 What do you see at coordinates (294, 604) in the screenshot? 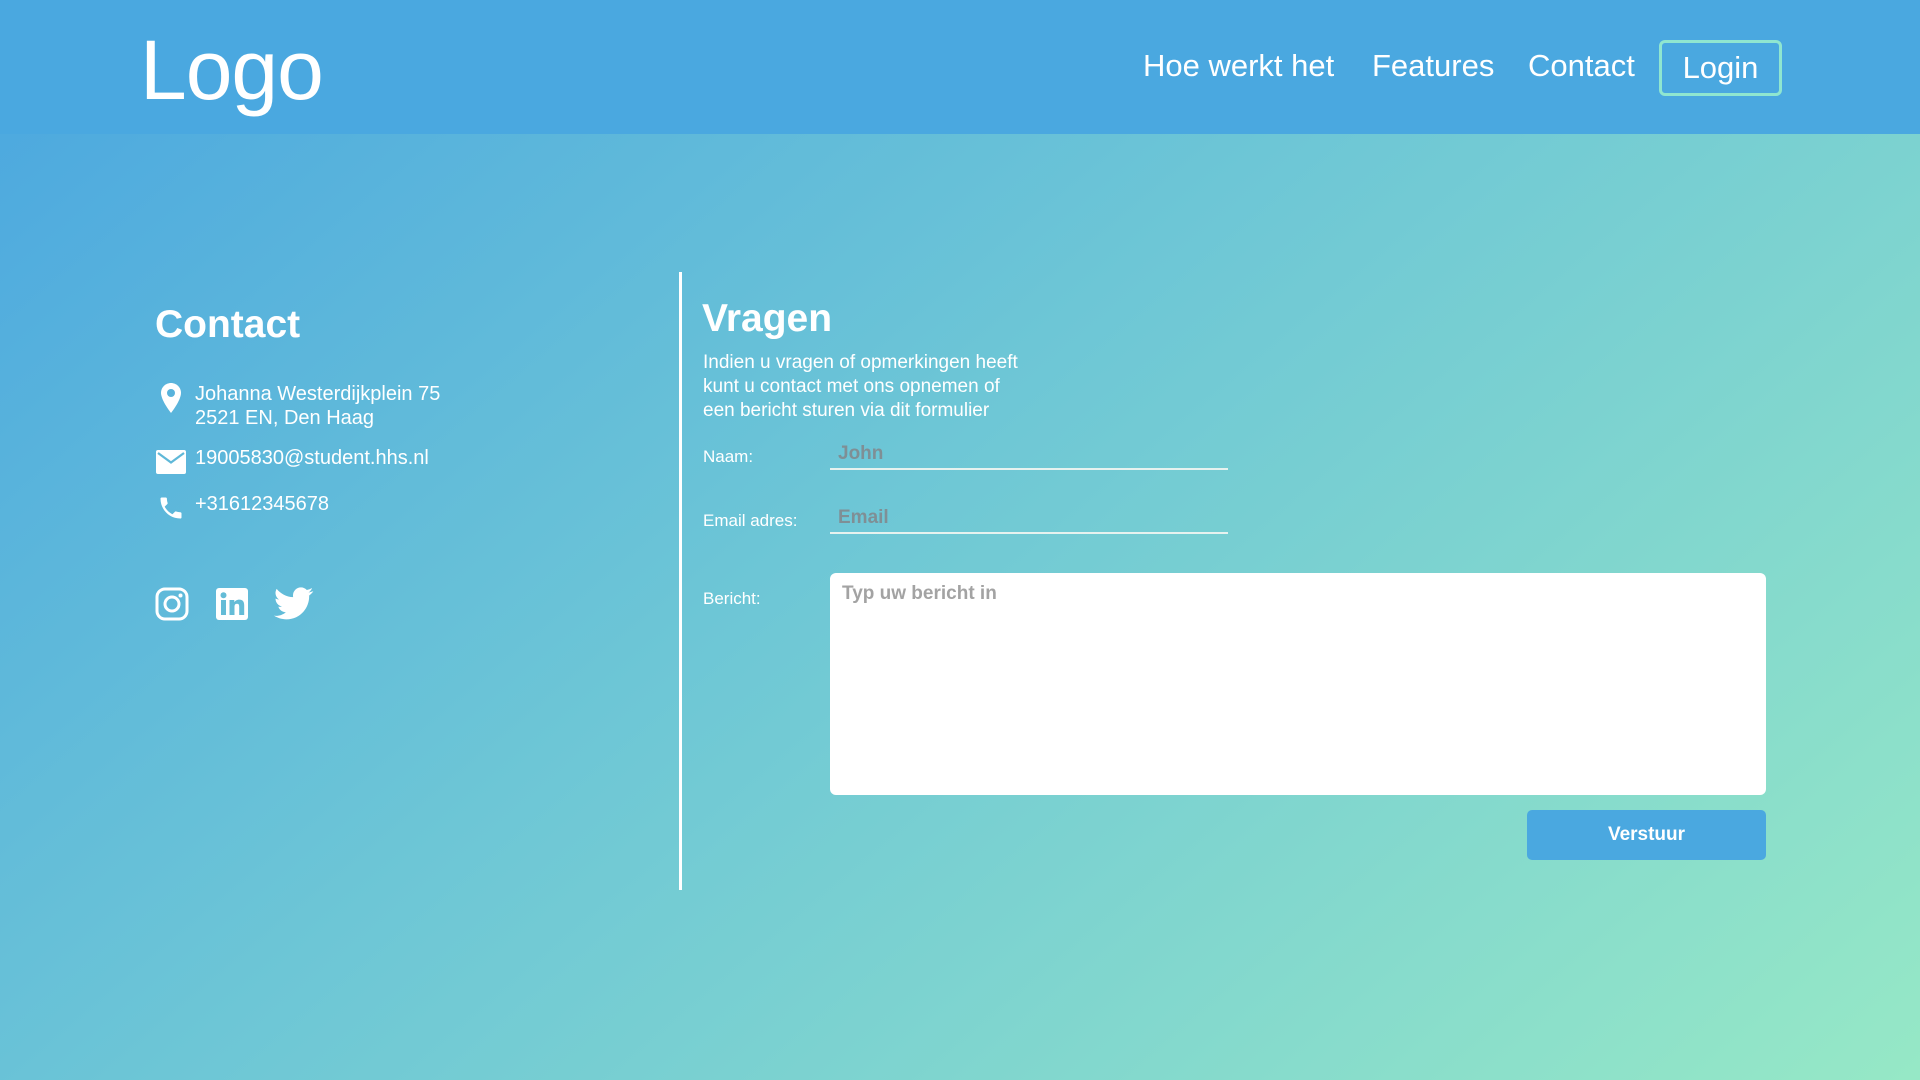
I see `twitter-icon` at bounding box center [294, 604].